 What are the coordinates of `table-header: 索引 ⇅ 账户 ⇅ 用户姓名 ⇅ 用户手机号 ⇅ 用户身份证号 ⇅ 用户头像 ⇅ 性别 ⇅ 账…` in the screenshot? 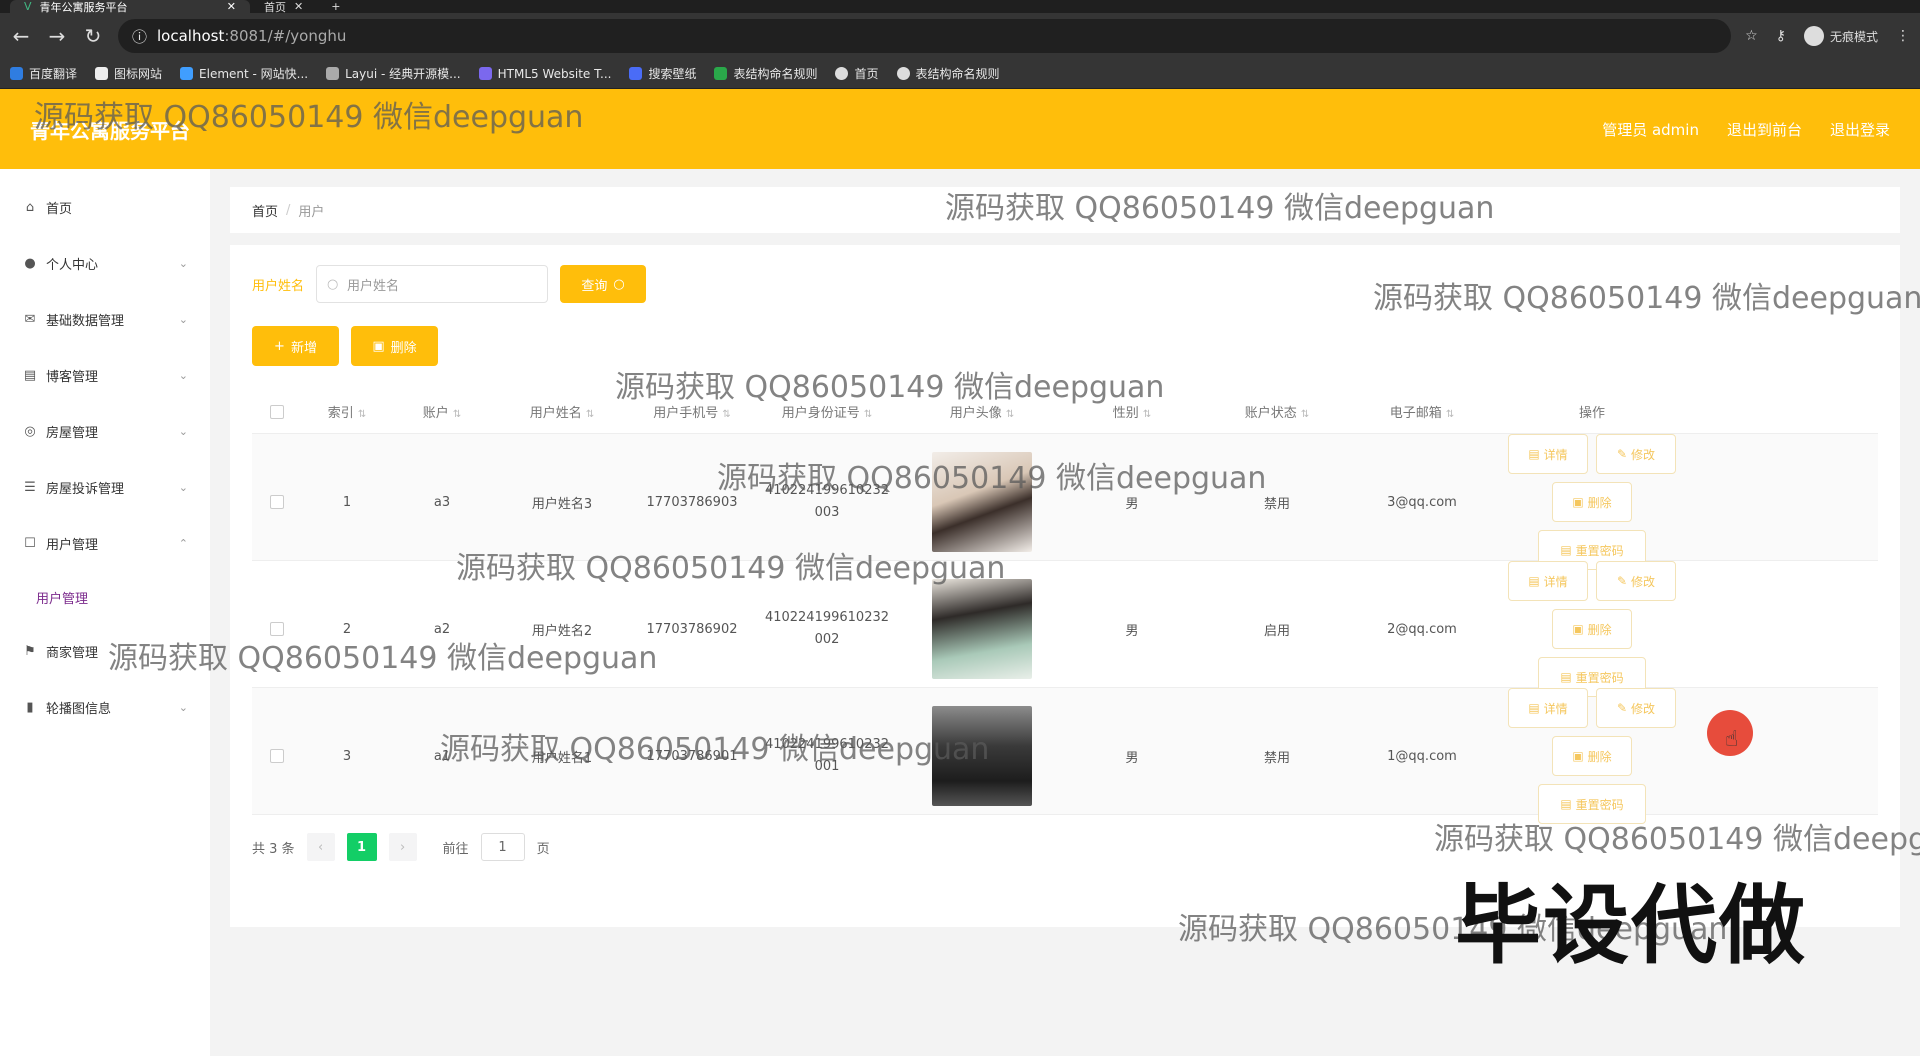 It's located at (1065, 412).